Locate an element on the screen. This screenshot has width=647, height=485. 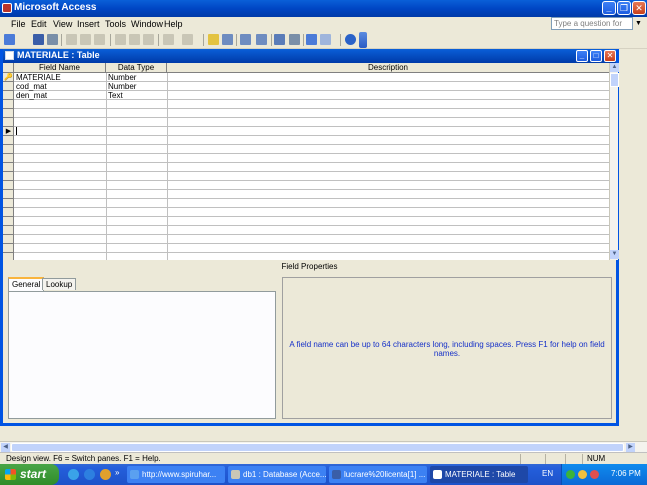
security-icon is located at coordinates (582, 474).